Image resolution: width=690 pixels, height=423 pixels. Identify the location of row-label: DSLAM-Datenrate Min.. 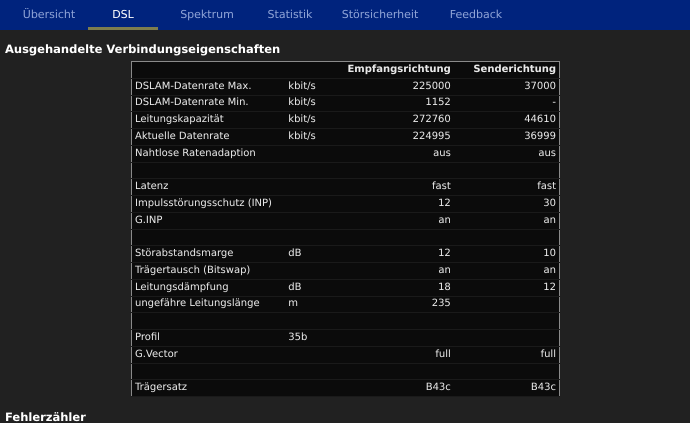
(192, 102).